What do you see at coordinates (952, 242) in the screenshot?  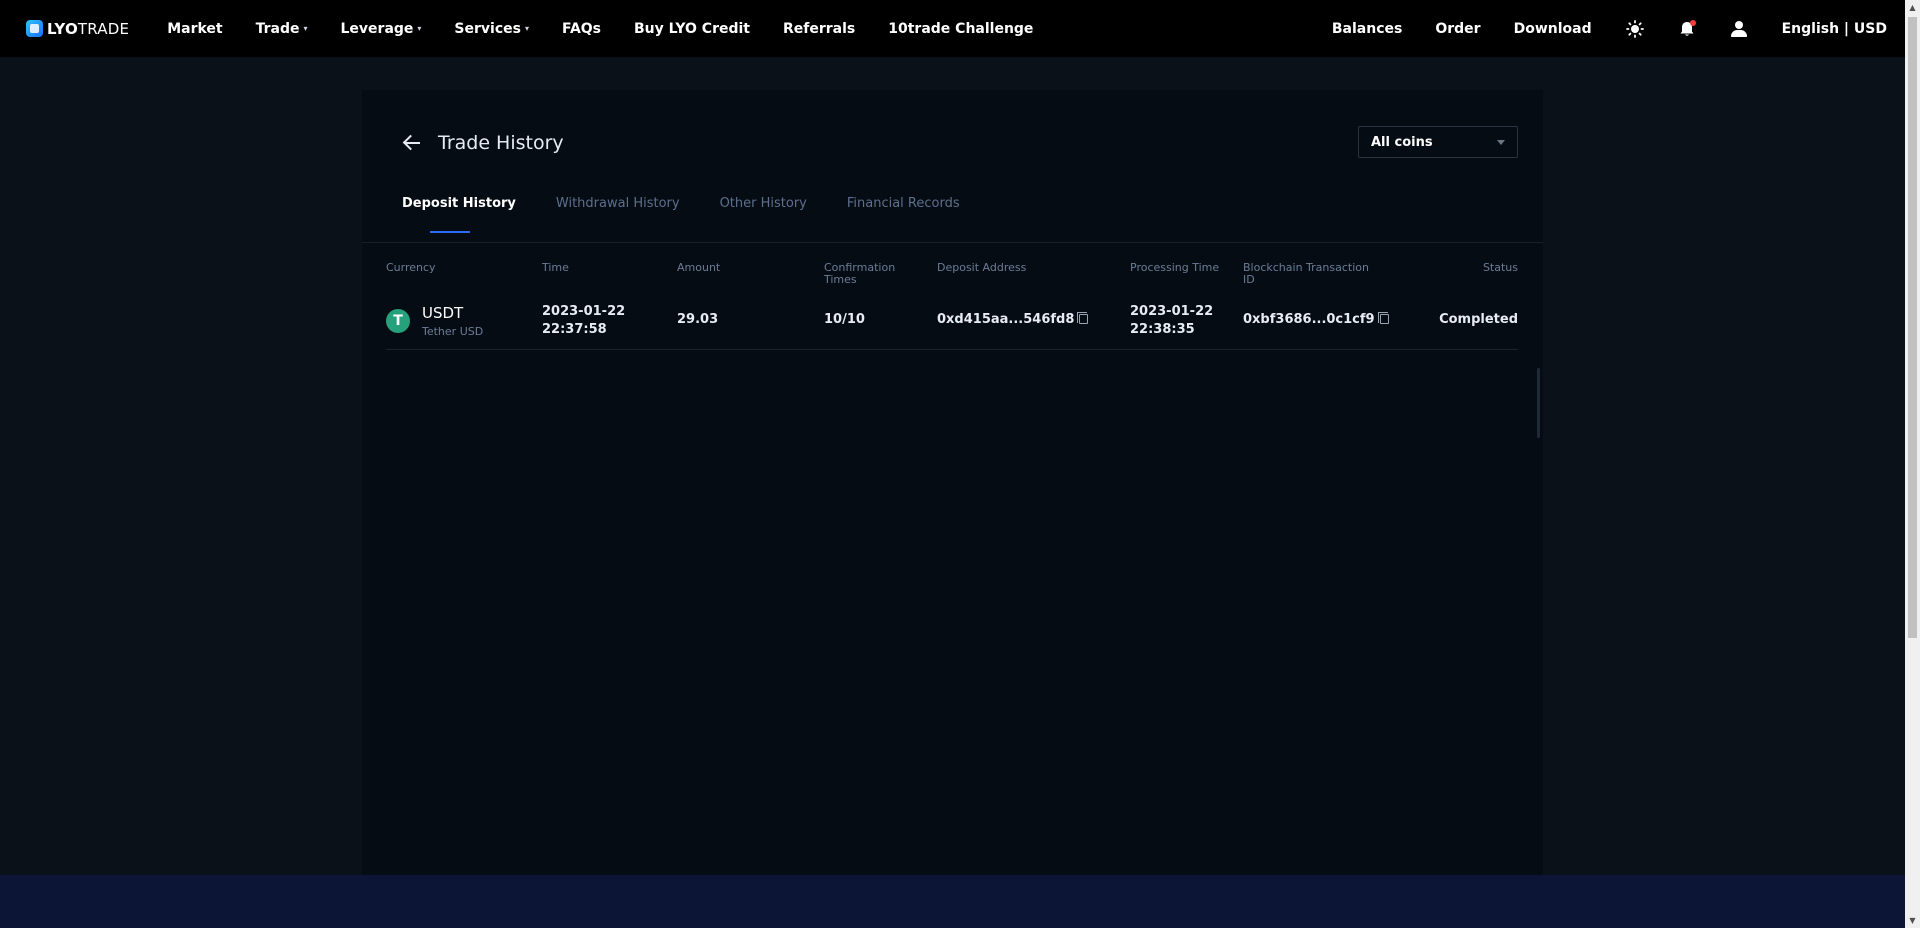 I see `tabs-divider` at bounding box center [952, 242].